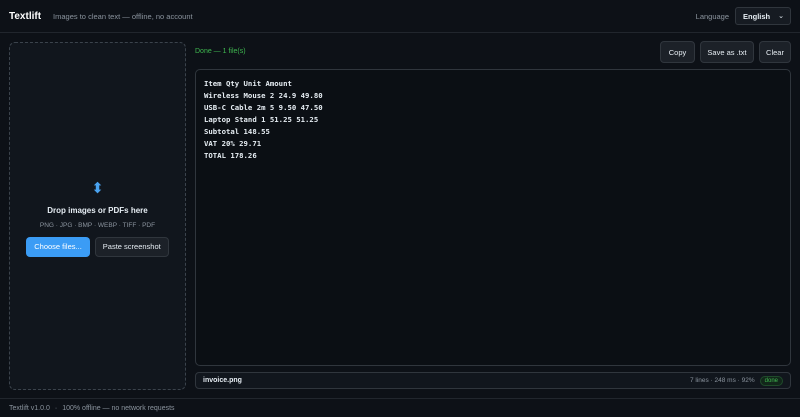  I want to click on up-down-arrow-icon: ⬍, so click(97, 188).